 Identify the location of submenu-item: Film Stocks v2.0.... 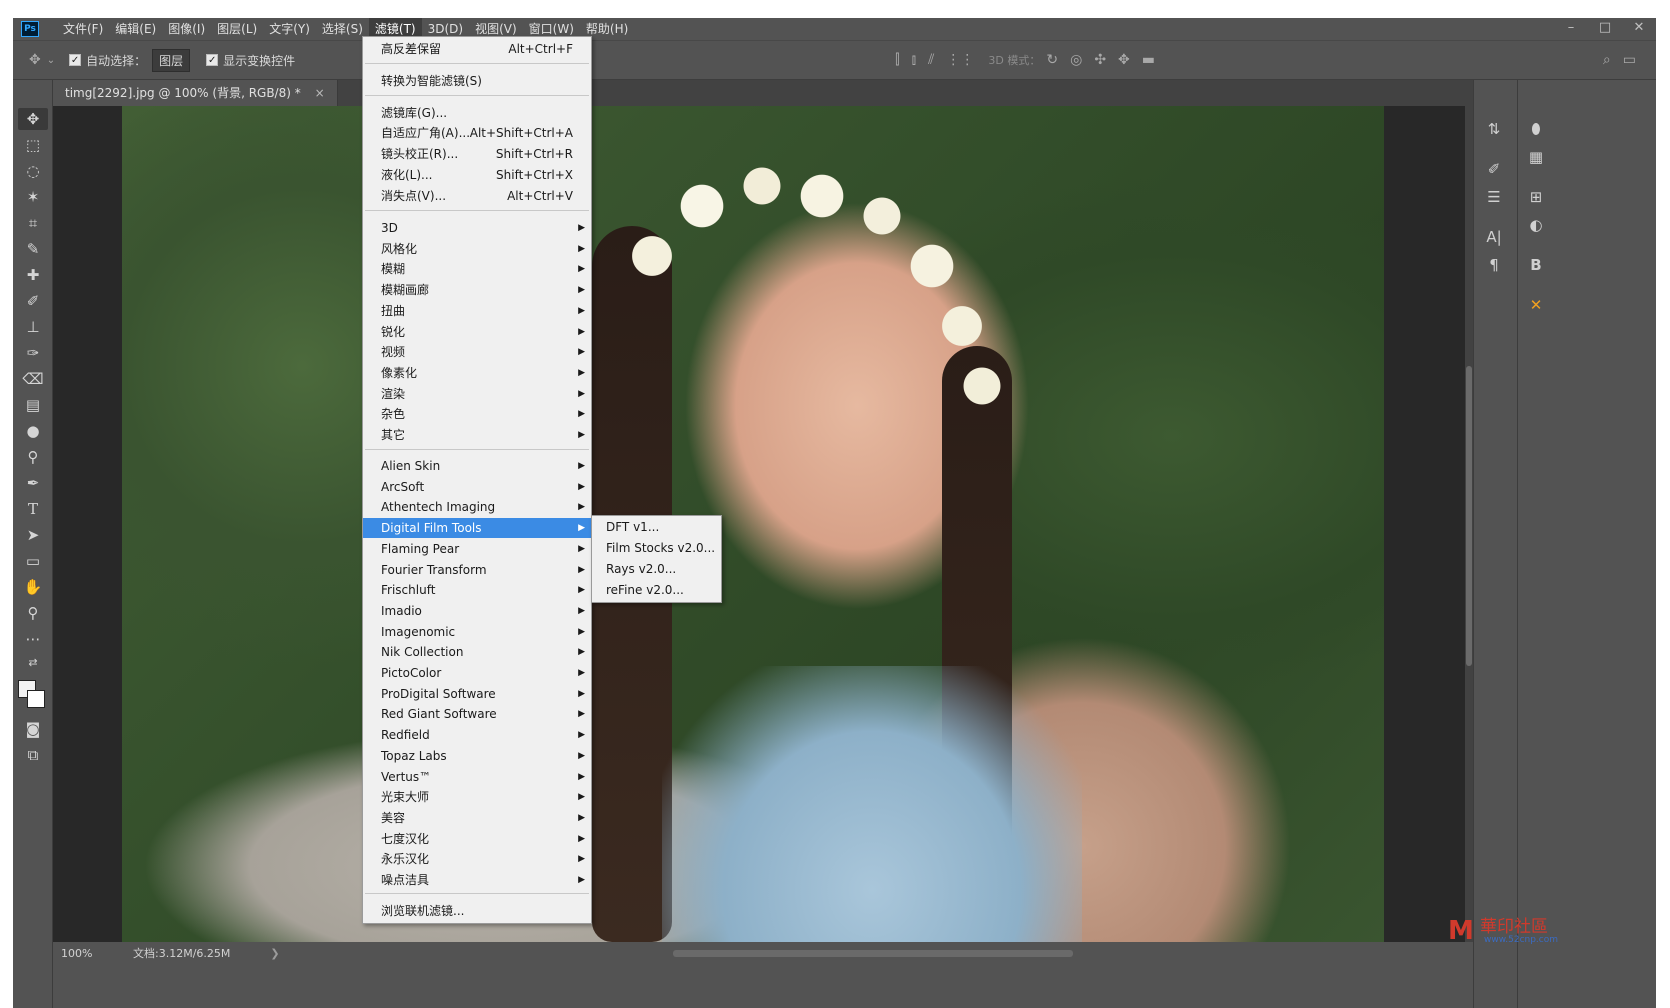
(656, 548).